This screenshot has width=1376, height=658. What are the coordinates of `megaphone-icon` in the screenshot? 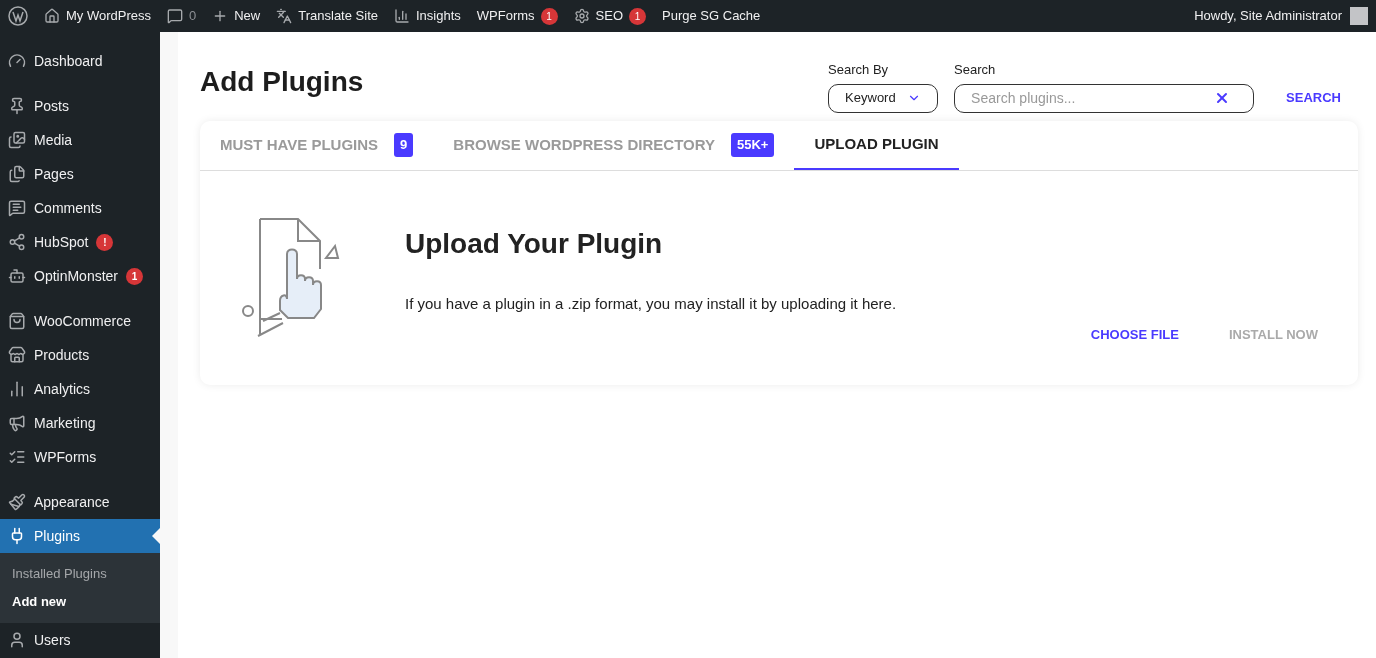 It's located at (17, 423).